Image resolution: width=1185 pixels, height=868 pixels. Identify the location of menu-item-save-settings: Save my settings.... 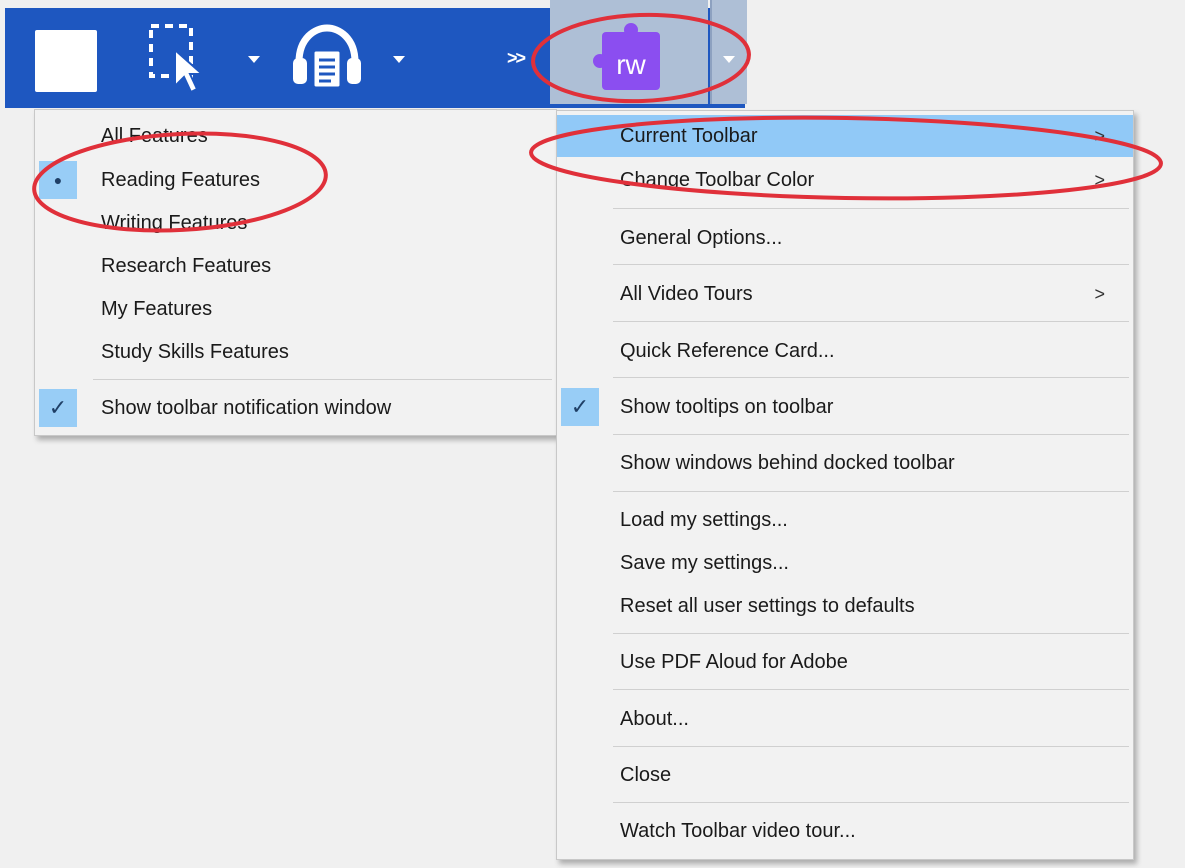
(845, 563).